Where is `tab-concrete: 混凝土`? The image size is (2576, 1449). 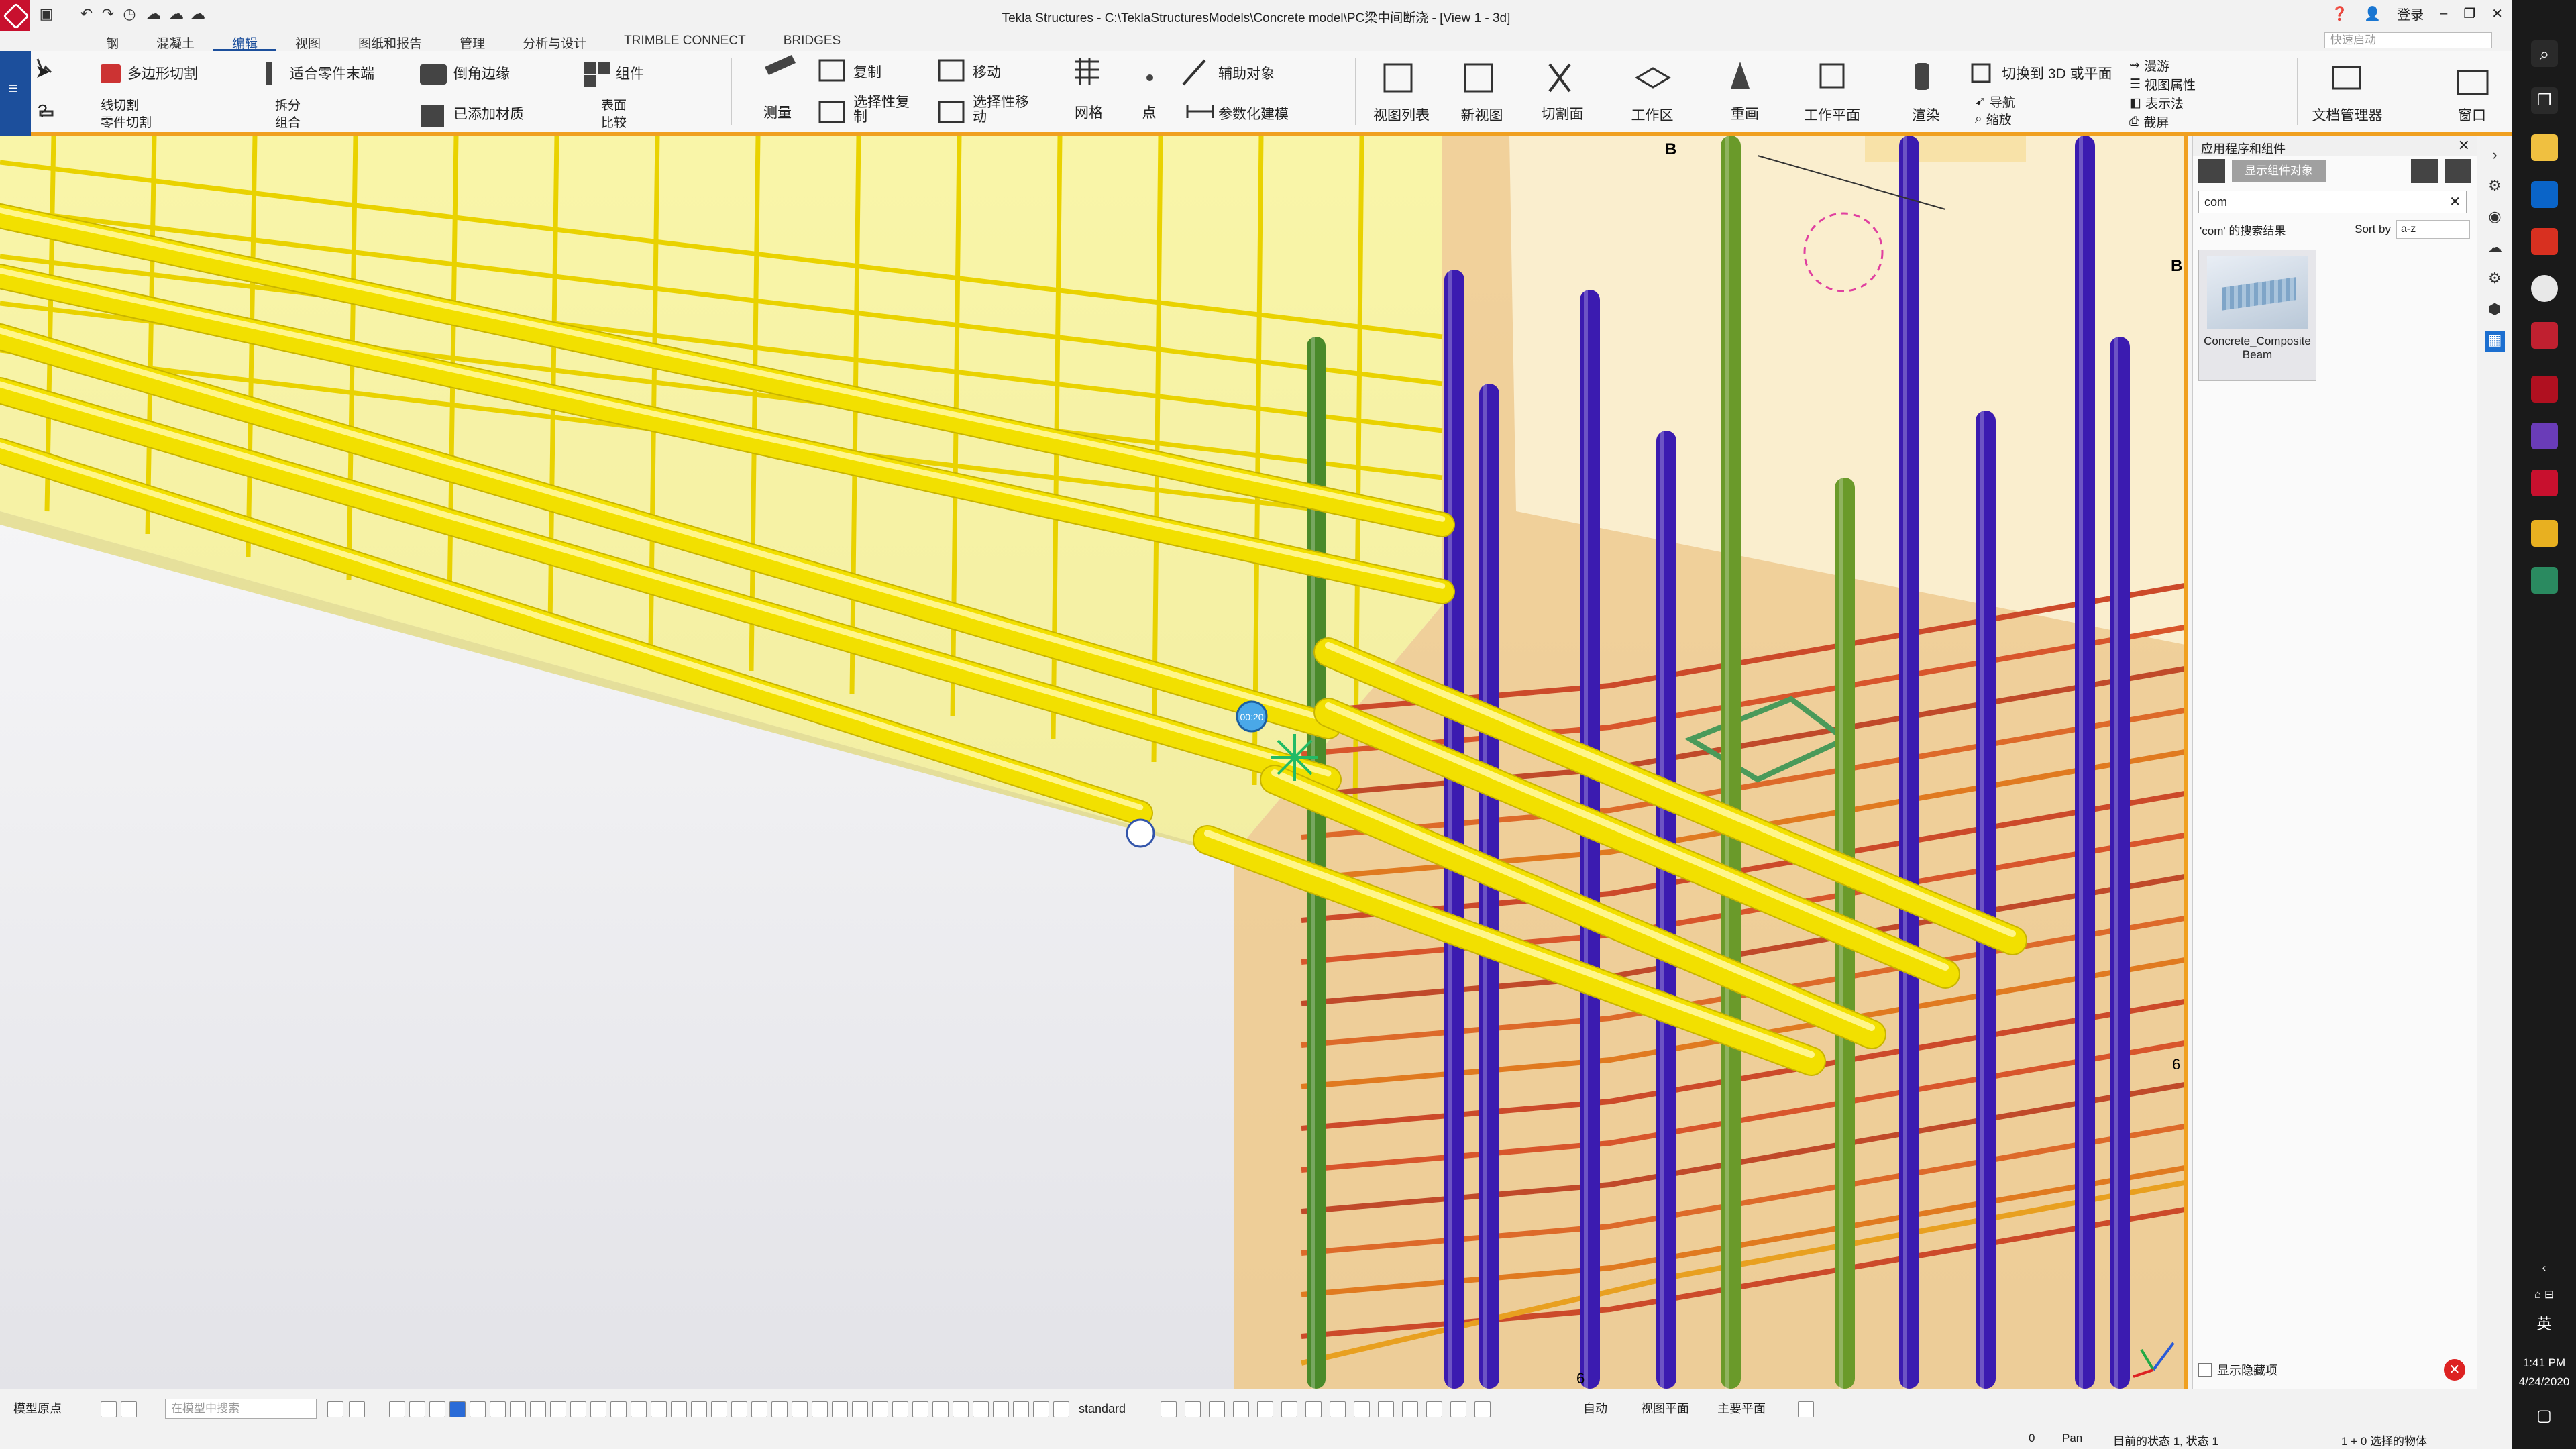
tab-concrete: 混凝土 is located at coordinates (175, 41).